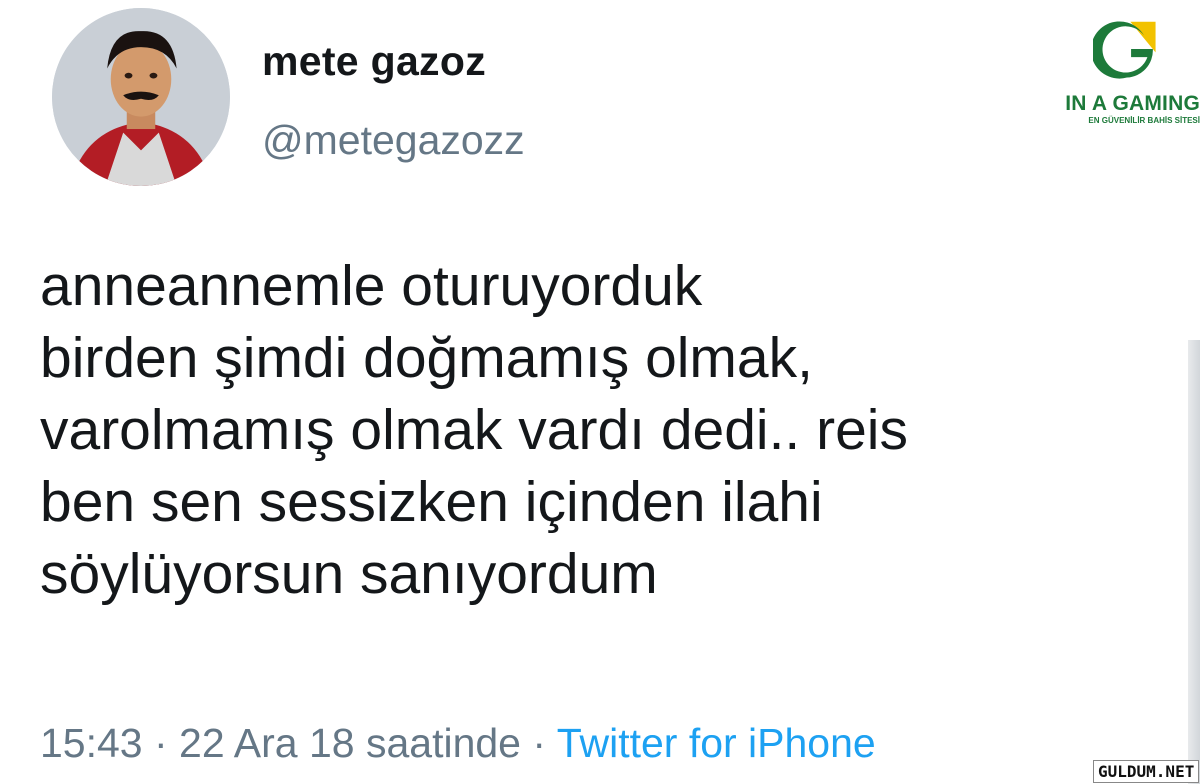  I want to click on user-handle: @metegazozz, so click(393, 140).